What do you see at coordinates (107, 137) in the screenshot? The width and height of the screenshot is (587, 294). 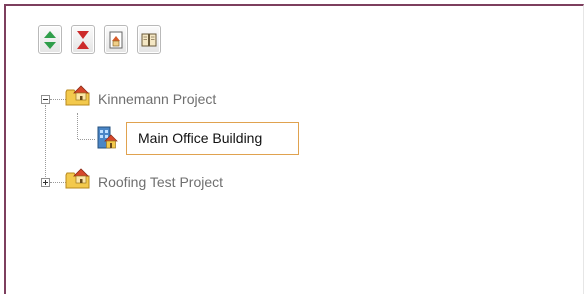 I see `building-icon` at bounding box center [107, 137].